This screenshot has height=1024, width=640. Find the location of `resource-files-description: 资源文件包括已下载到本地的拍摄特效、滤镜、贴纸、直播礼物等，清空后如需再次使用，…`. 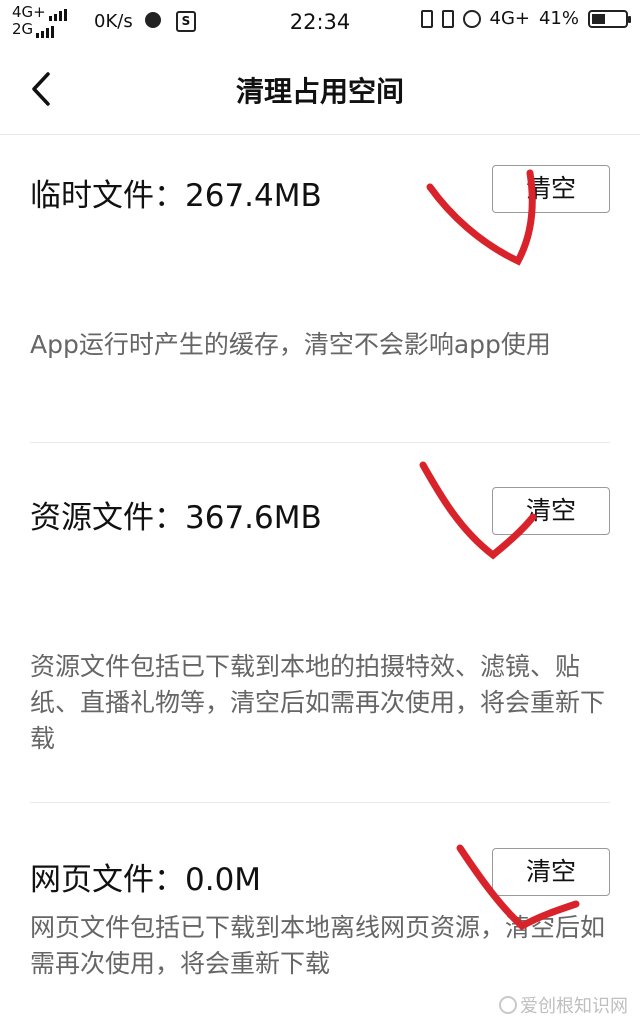

resource-files-description: 资源文件包括已下载到本地的拍摄特效、滤镜、贴纸、直播礼物等，清空后如需再次使用，… is located at coordinates (318, 702).